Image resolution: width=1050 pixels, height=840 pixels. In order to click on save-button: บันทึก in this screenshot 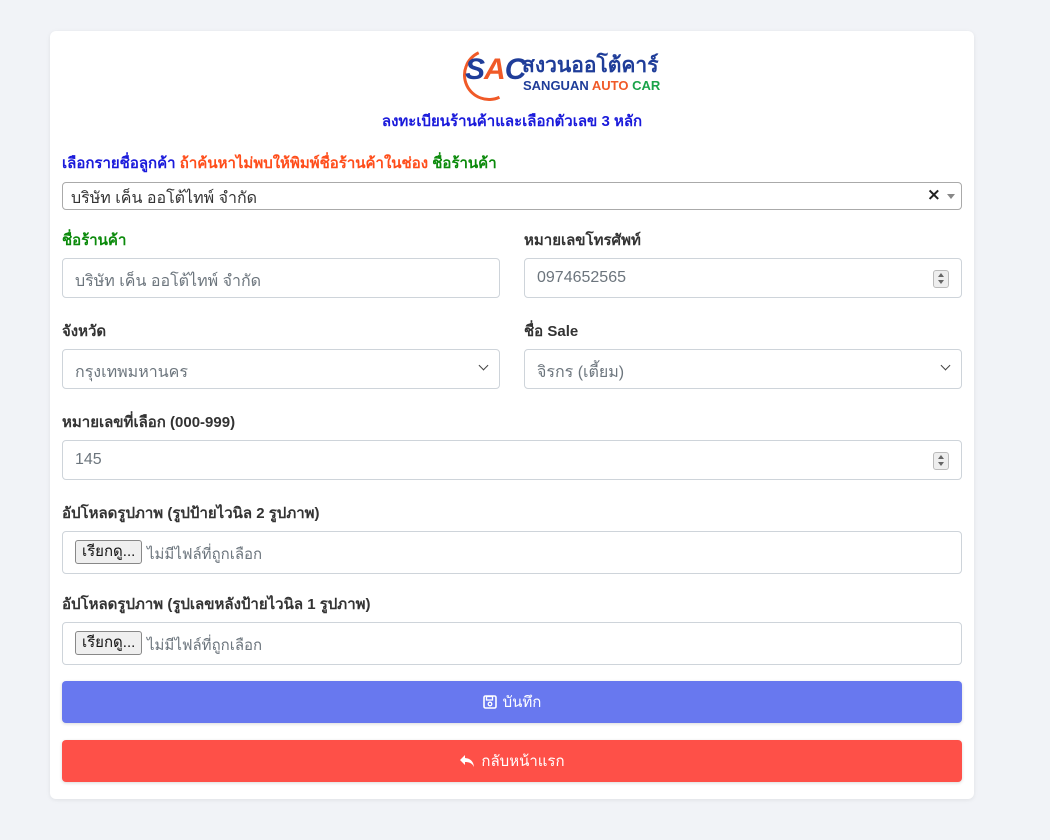, I will do `click(512, 702)`.